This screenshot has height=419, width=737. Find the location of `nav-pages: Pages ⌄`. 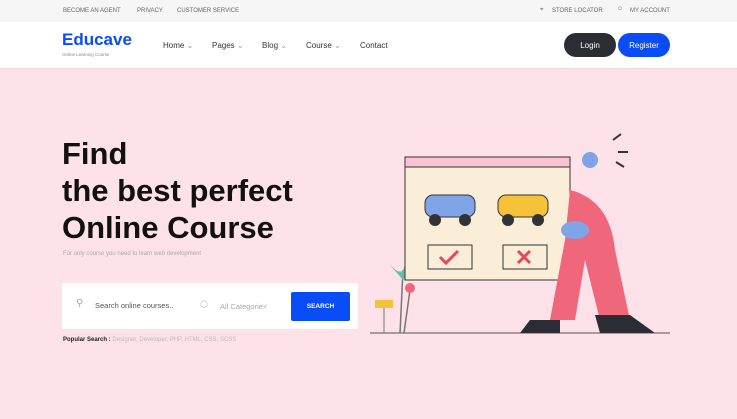

nav-pages: Pages ⌄ is located at coordinates (228, 45).